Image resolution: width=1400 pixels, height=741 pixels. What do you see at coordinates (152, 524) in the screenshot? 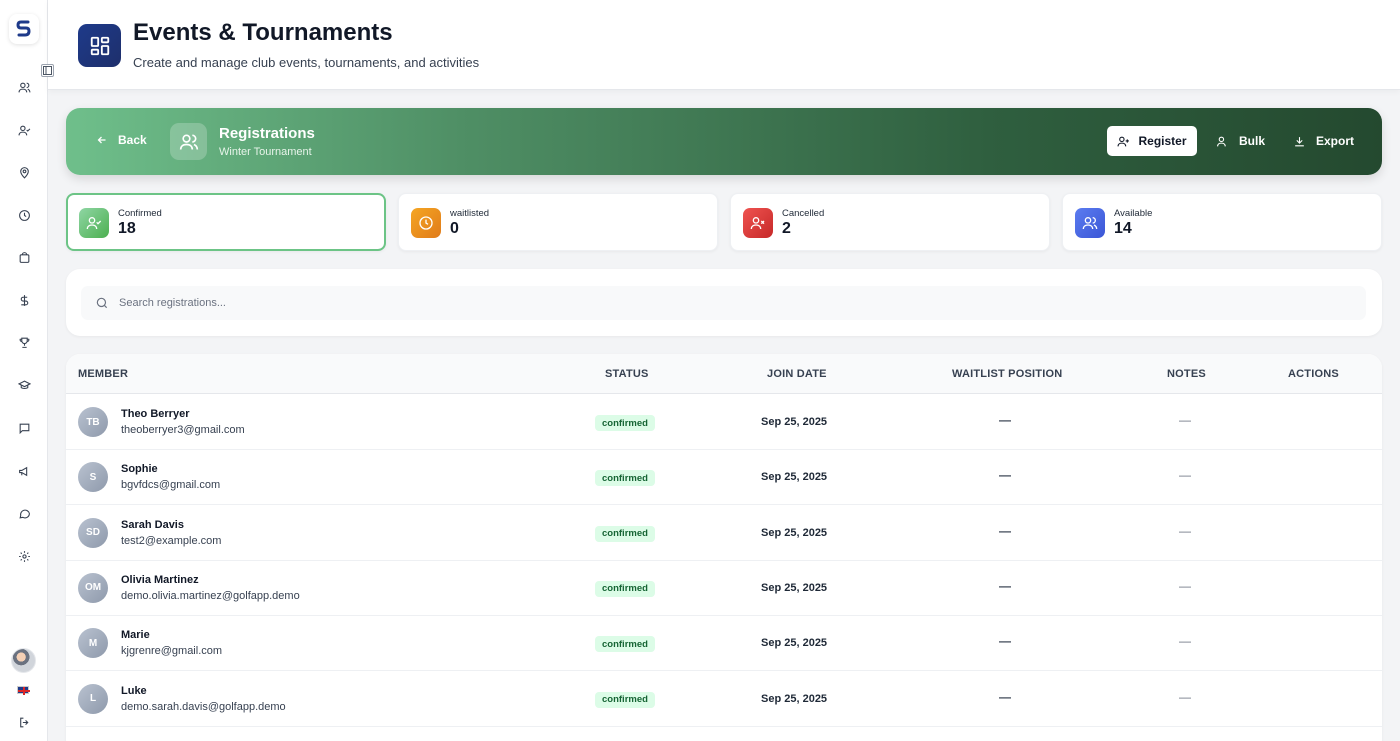
I see `member-name: Sarah Davis` at bounding box center [152, 524].